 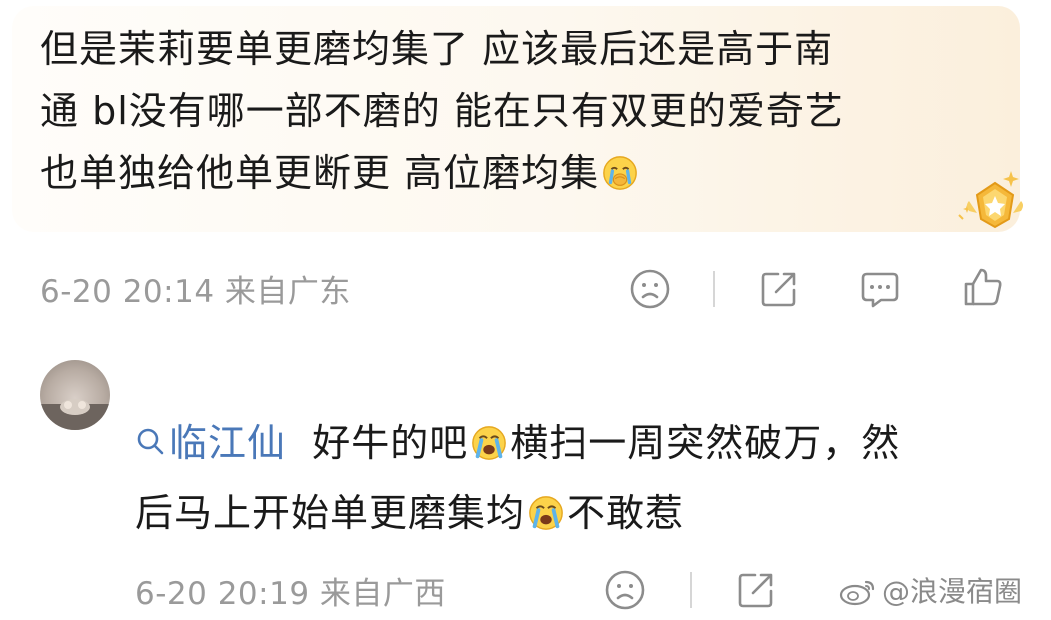 I want to click on comment-line-2: 通 bl没有哪一部不磨的 能在只有双更的爱奇艺, so click(x=442, y=111).